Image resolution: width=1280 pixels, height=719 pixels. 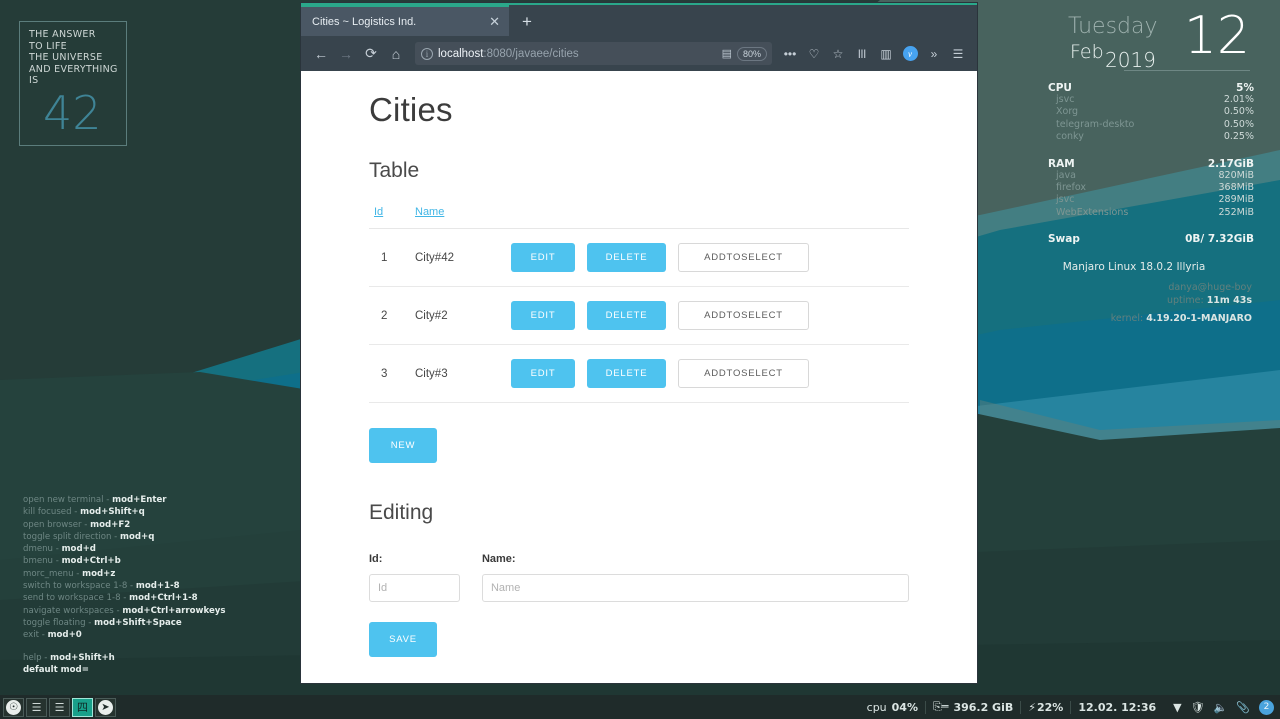 What do you see at coordinates (727, 53) in the screenshot?
I see `reader-mode-icon: ▤` at bounding box center [727, 53].